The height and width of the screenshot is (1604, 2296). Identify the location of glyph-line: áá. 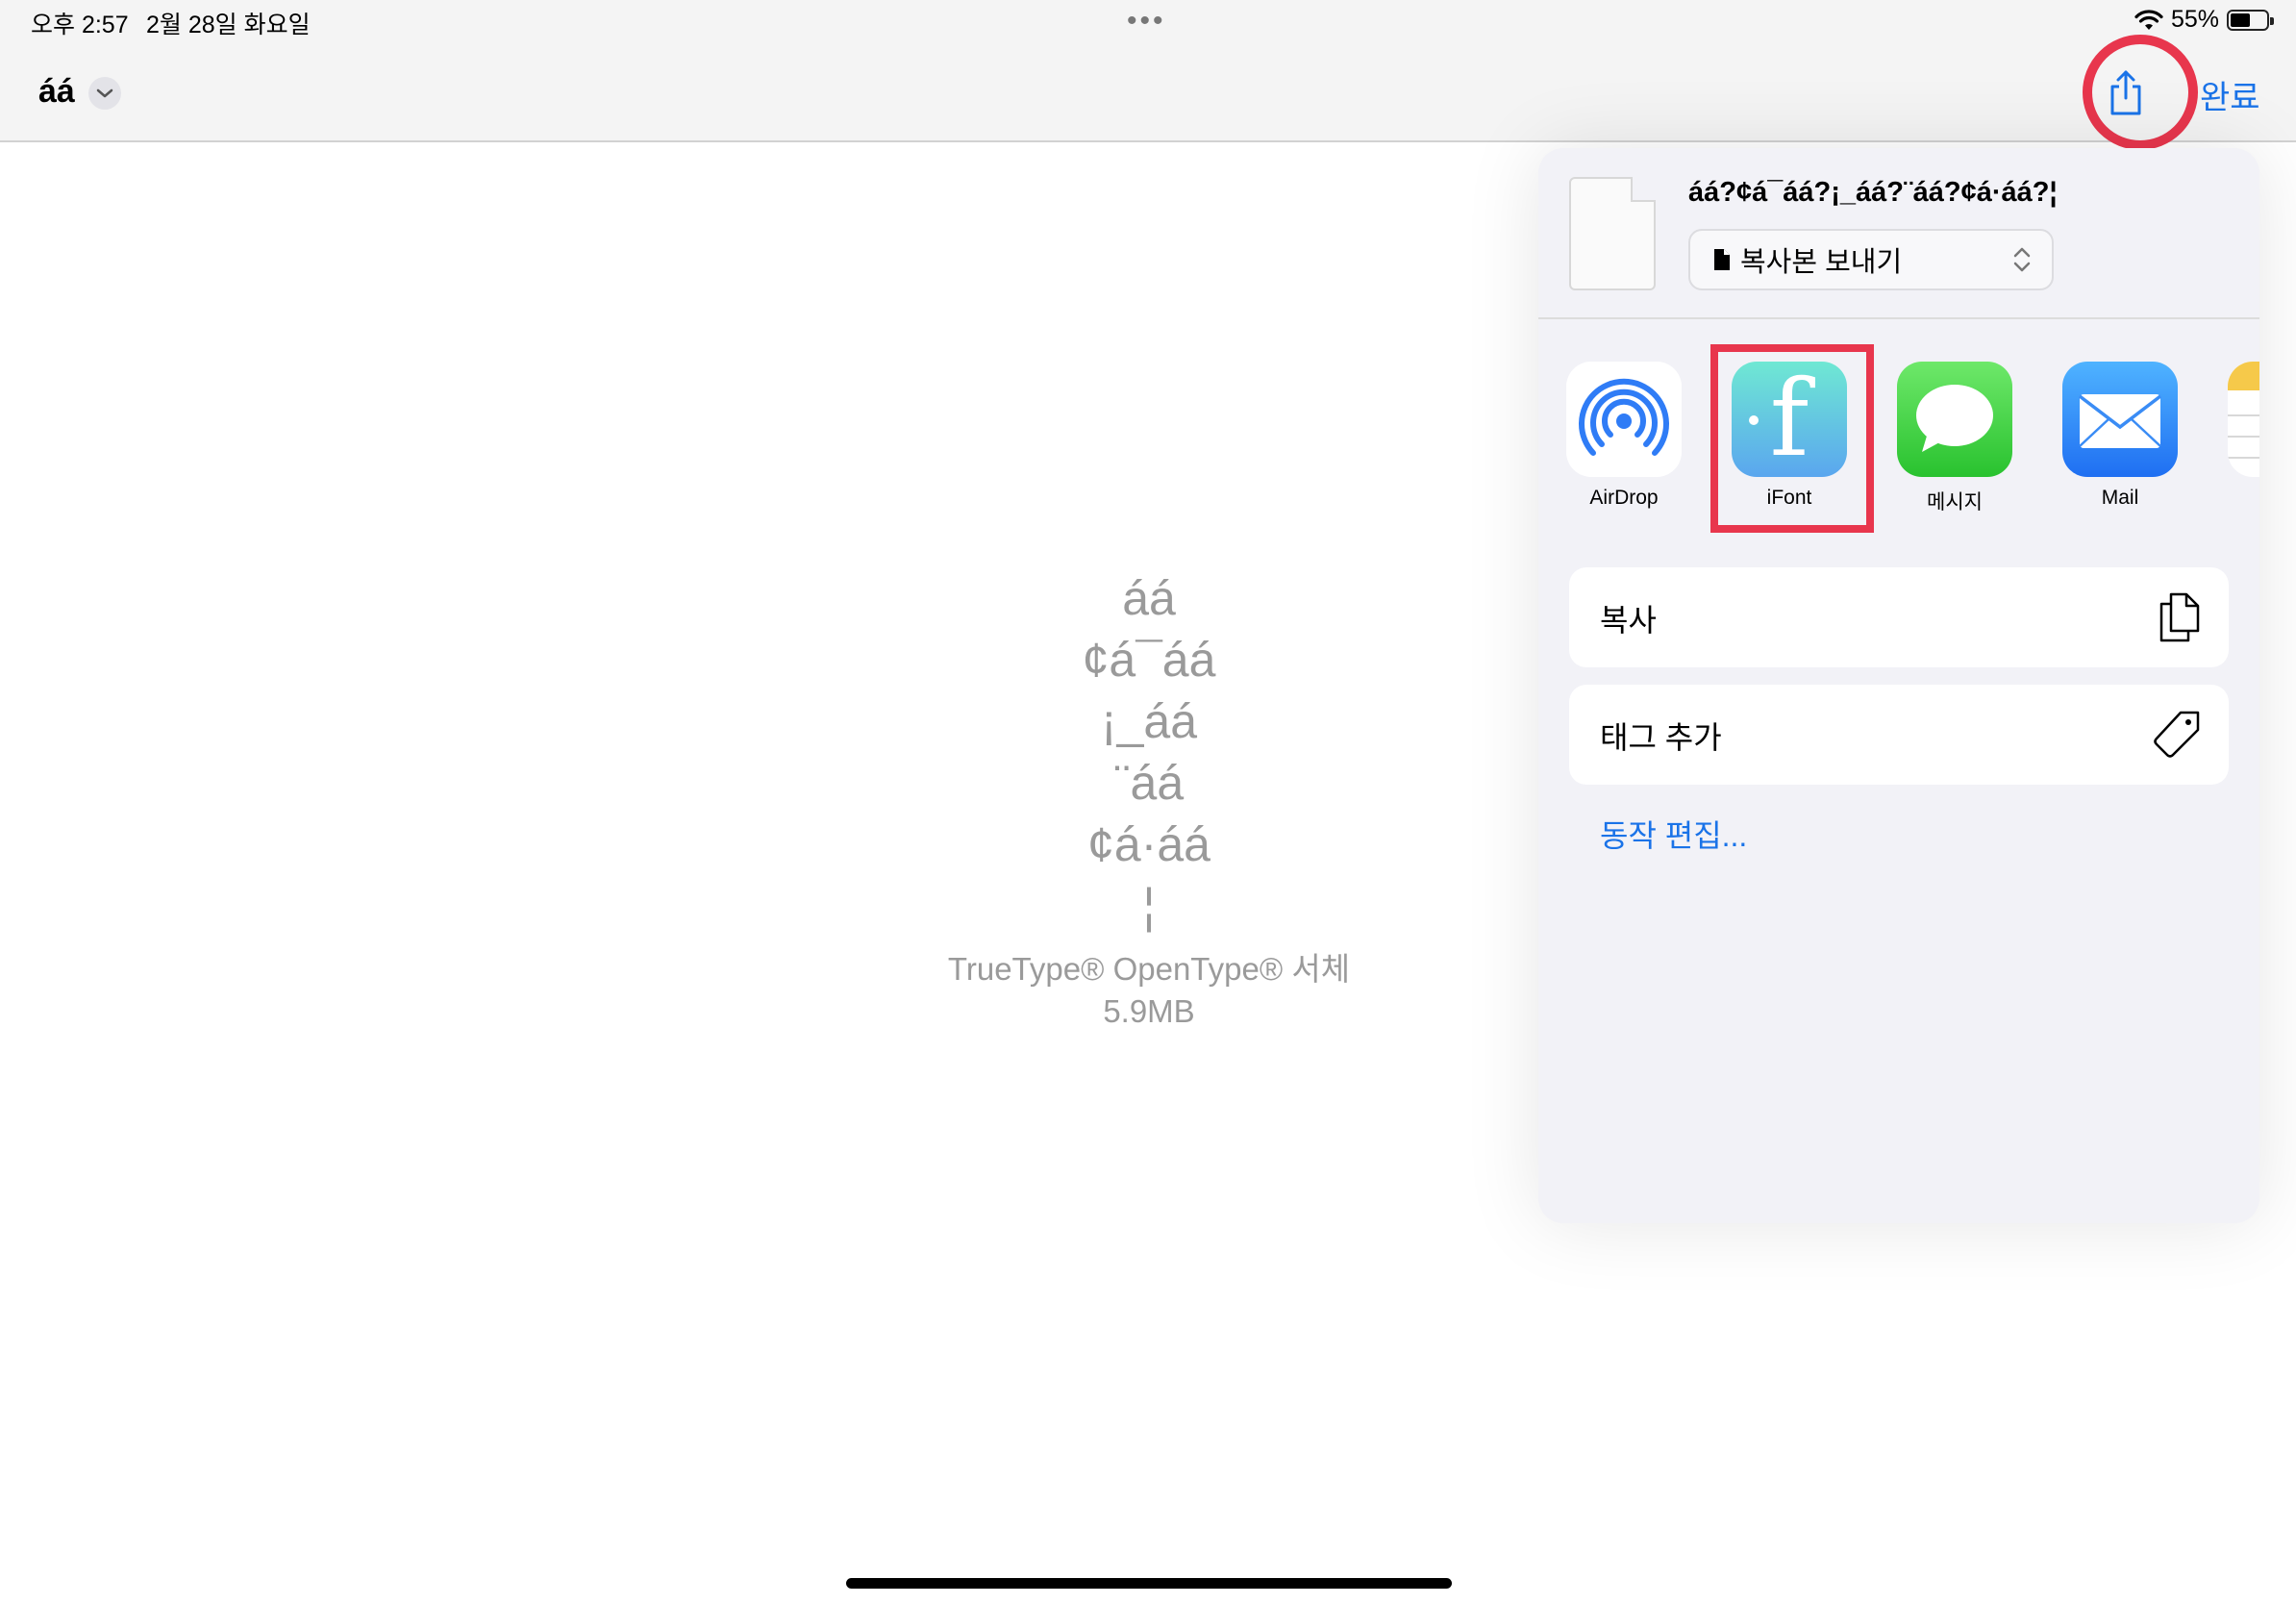
(1149, 598).